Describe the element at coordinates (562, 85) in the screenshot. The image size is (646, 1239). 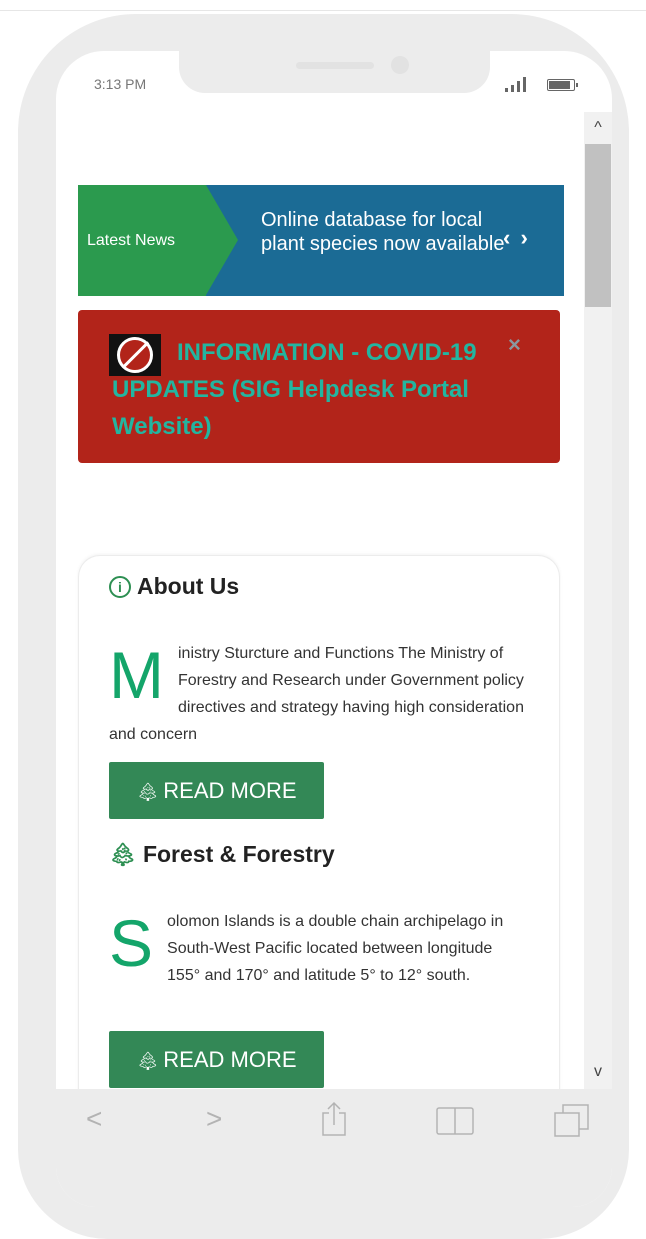
I see `battery-icon` at that location.